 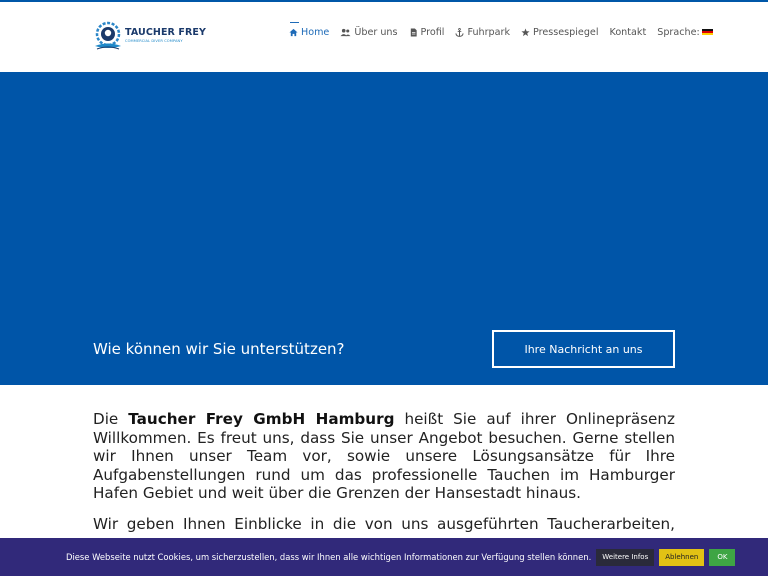 I want to click on nav-profil: Profil, so click(x=427, y=32).